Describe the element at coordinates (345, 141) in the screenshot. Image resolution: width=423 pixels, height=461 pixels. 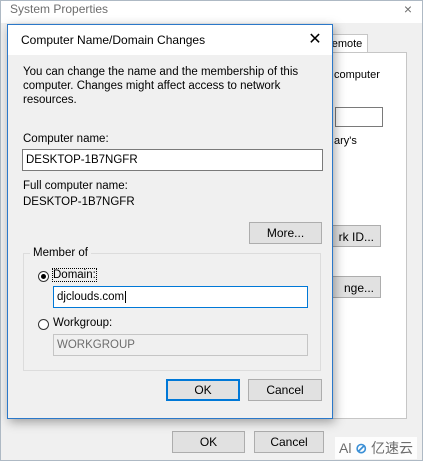
I see `bg-text-ary: ary's` at that location.